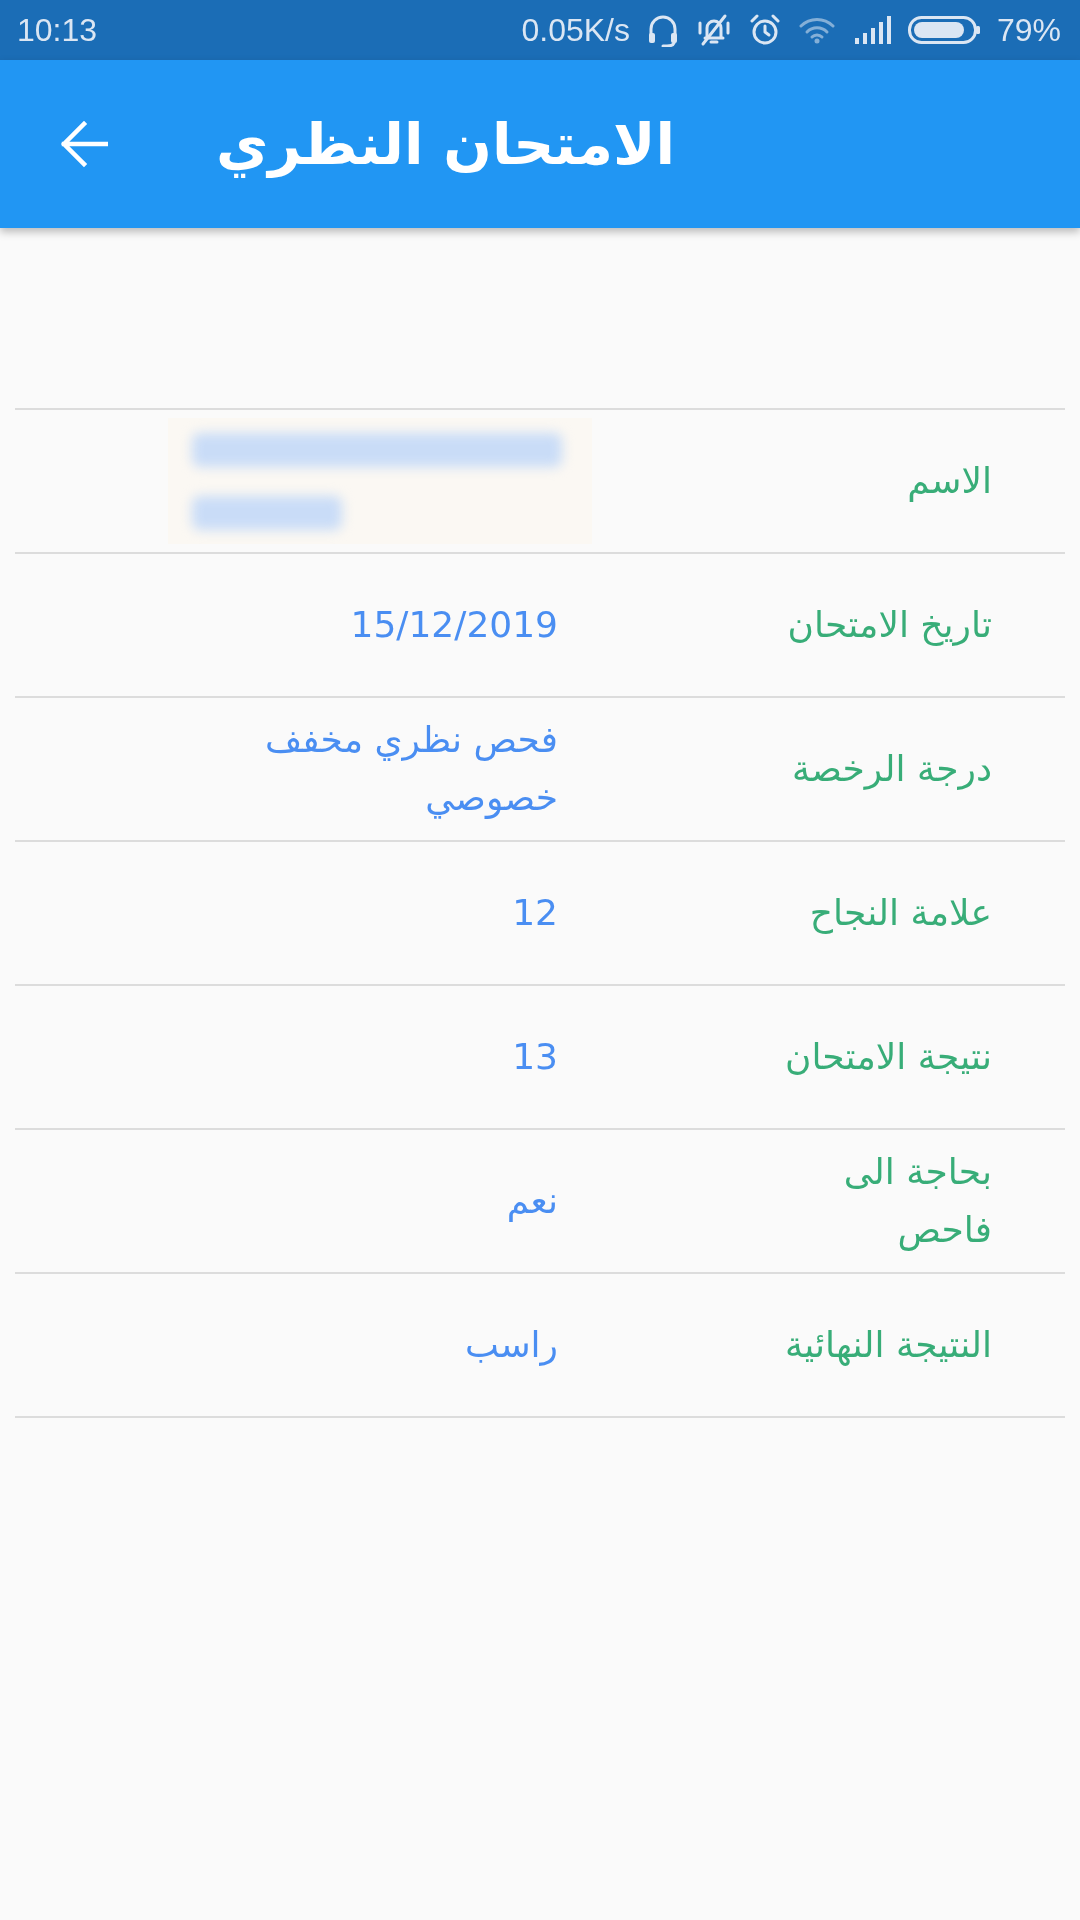  Describe the element at coordinates (891, 769) in the screenshot. I see `field-label: درجة الرخصة` at that location.